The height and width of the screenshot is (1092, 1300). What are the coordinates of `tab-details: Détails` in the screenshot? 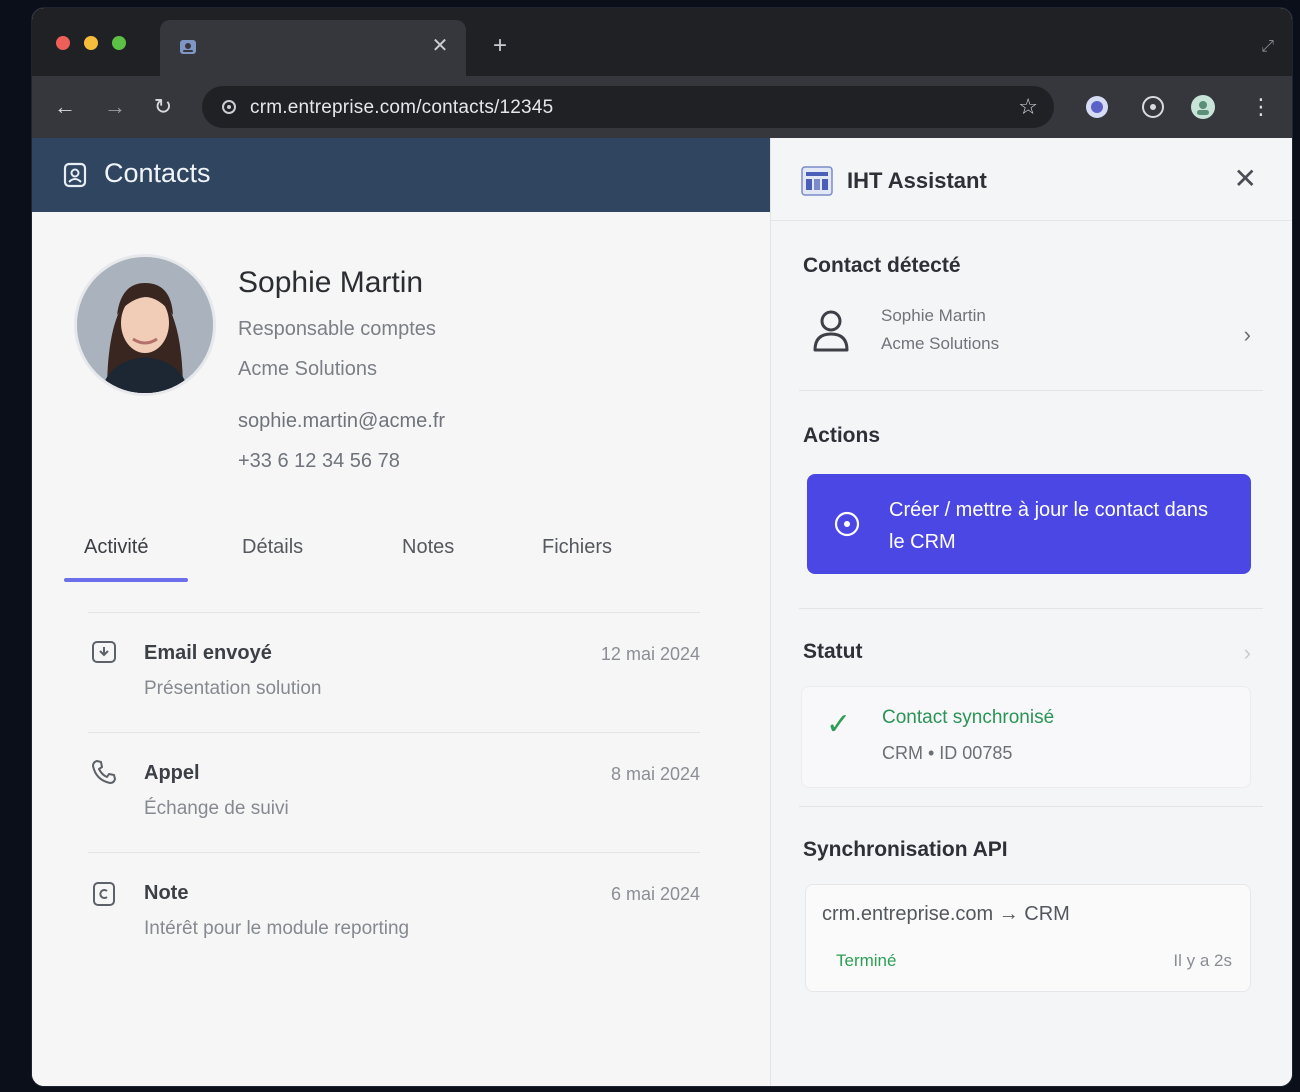 It's located at (272, 547).